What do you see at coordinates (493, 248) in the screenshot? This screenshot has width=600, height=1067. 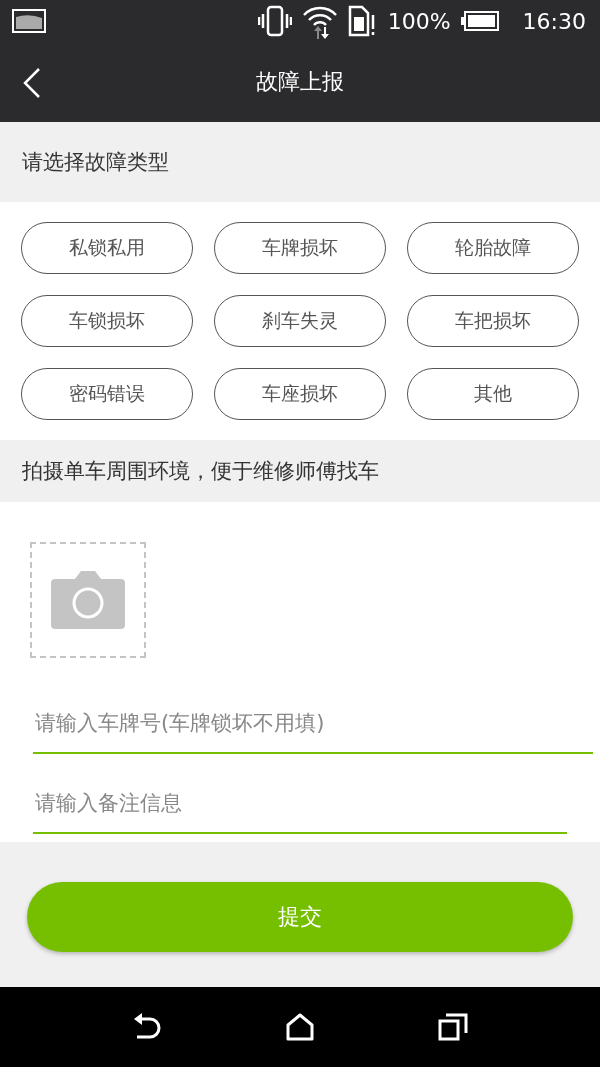 I see `fault-type-option: 轮胎故障` at bounding box center [493, 248].